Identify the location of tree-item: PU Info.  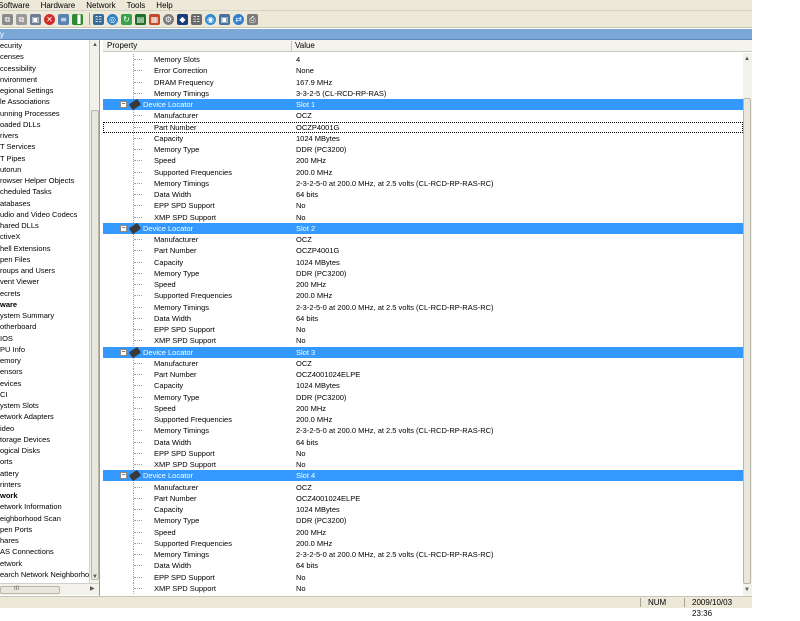
(12, 349).